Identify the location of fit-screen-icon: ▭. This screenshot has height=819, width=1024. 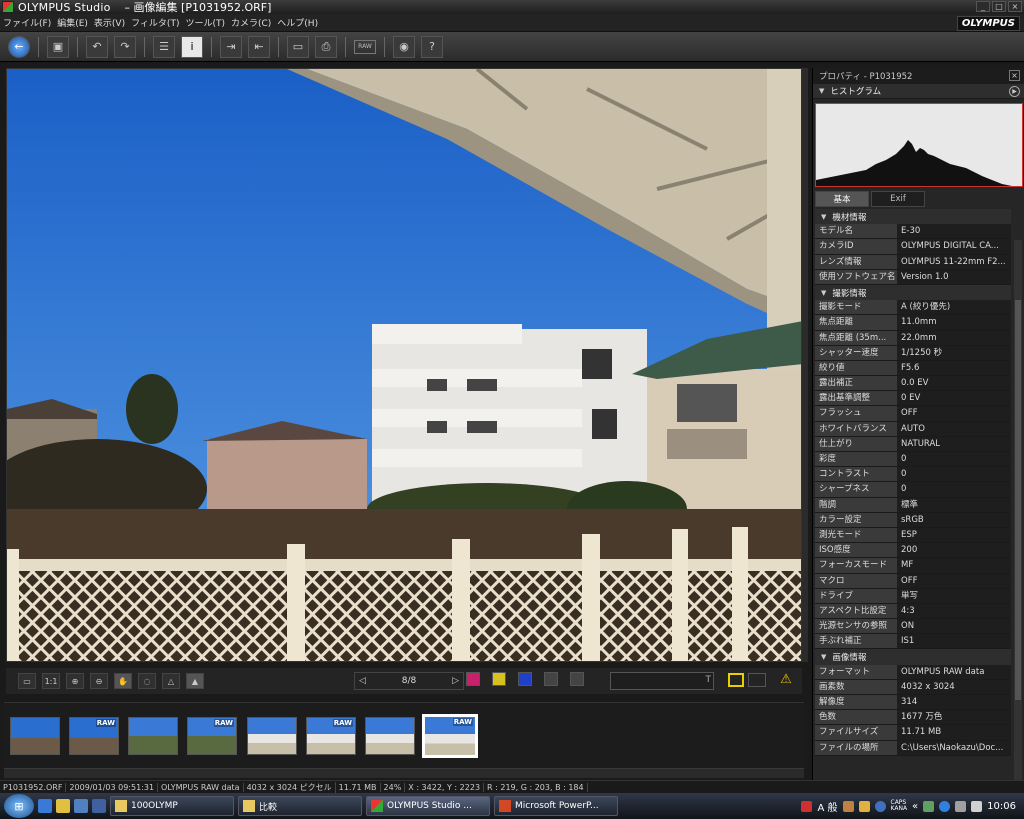
(27, 681).